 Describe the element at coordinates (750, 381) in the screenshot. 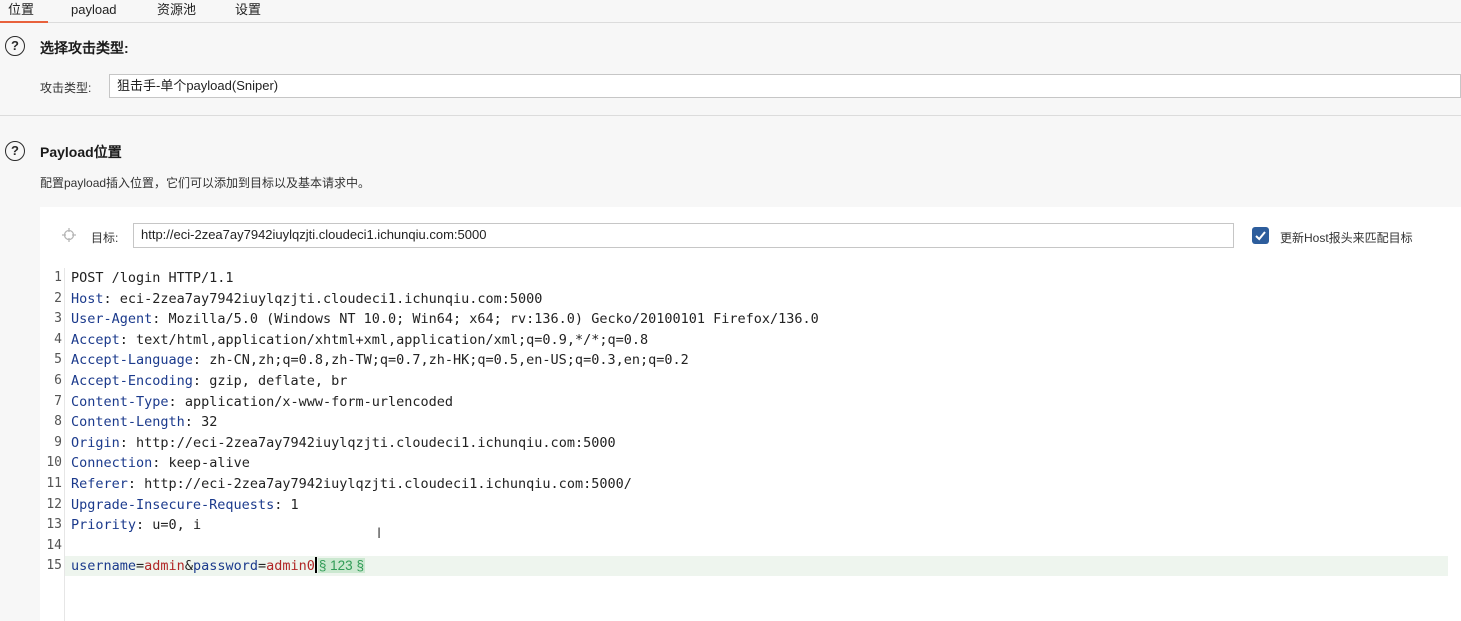

I see `editor-line: 6 Accept-Encoding: gzip, deflate, br` at that location.